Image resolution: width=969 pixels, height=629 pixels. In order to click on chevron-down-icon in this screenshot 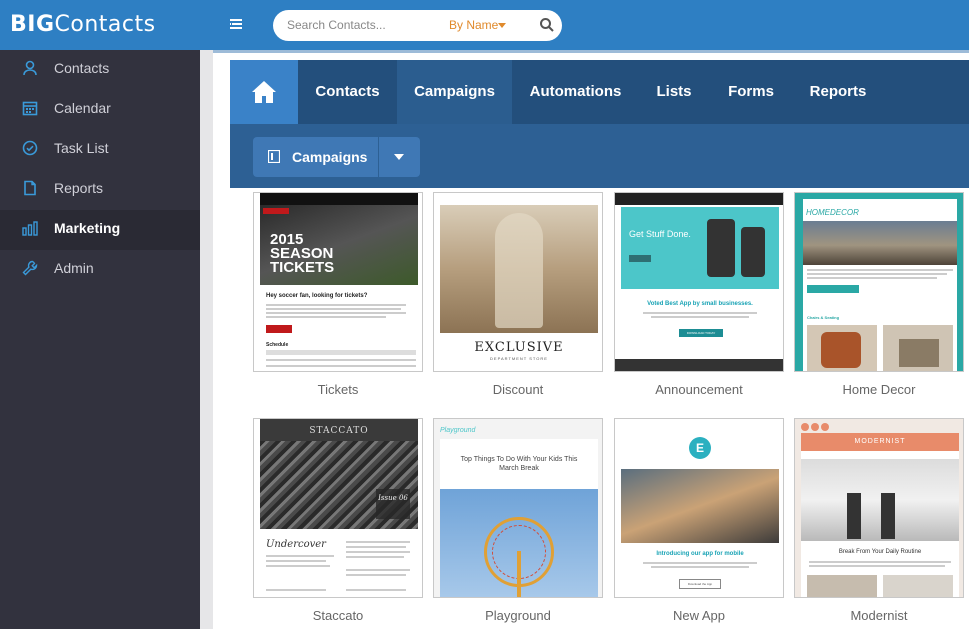, I will do `click(399, 157)`.